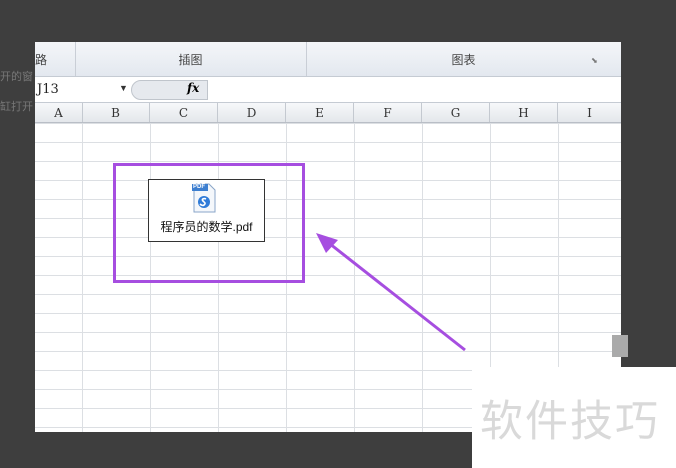 The width and height of the screenshot is (676, 468). Describe the element at coordinates (620, 346) in the screenshot. I see `background-fragment` at that location.